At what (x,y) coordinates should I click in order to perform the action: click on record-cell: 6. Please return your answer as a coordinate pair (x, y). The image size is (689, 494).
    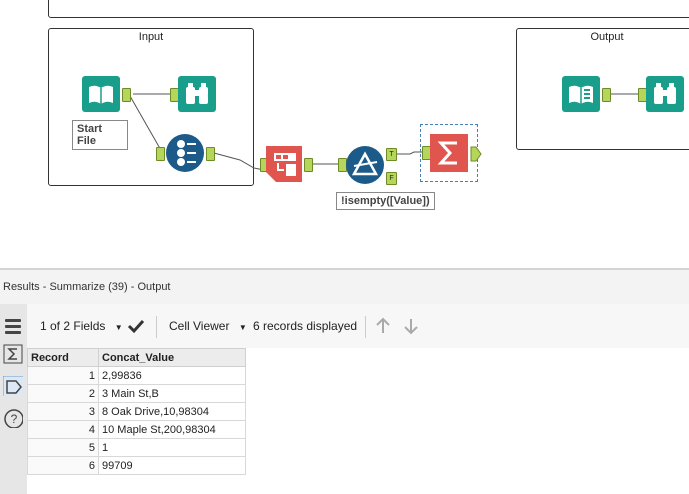
    Looking at the image, I should click on (63, 465).